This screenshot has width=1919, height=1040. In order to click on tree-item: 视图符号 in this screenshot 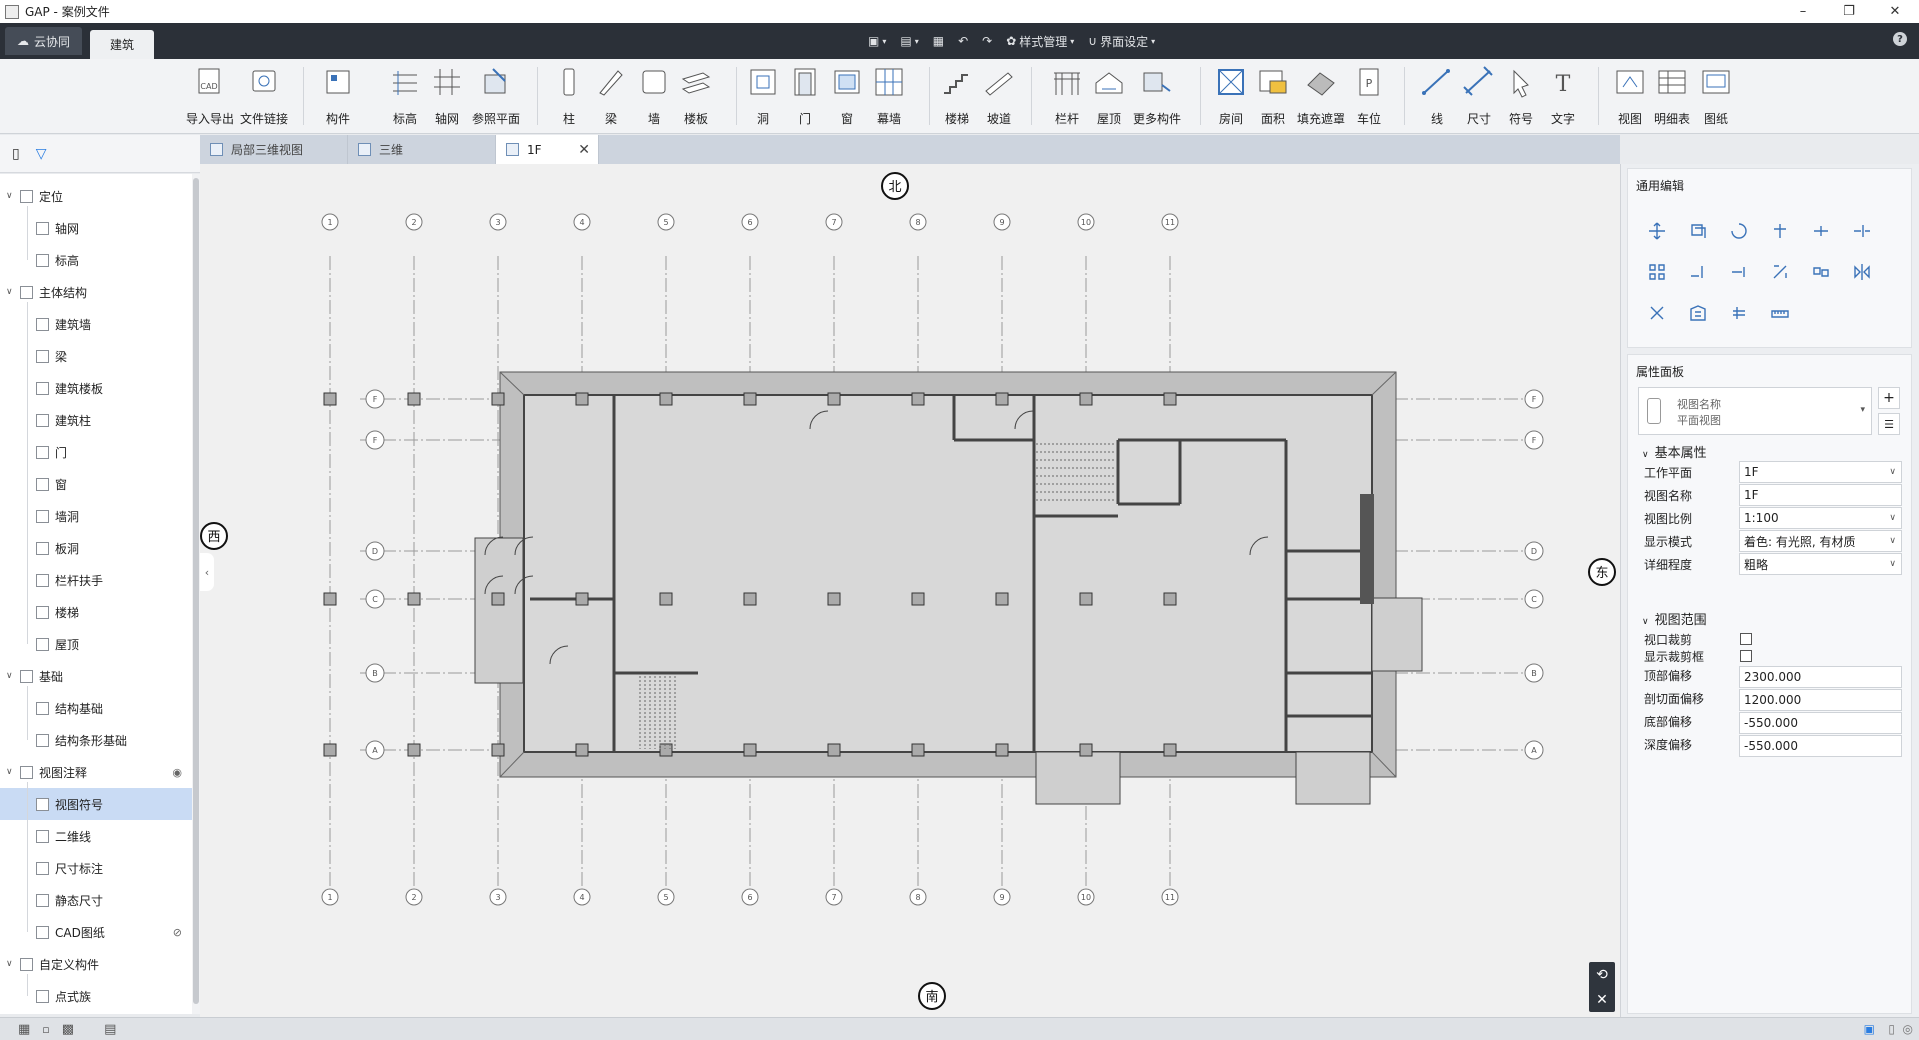, I will do `click(96, 804)`.